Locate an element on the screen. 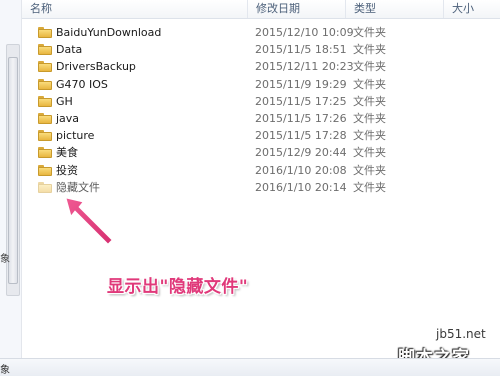  file-name: G470 IOS is located at coordinates (82, 84).